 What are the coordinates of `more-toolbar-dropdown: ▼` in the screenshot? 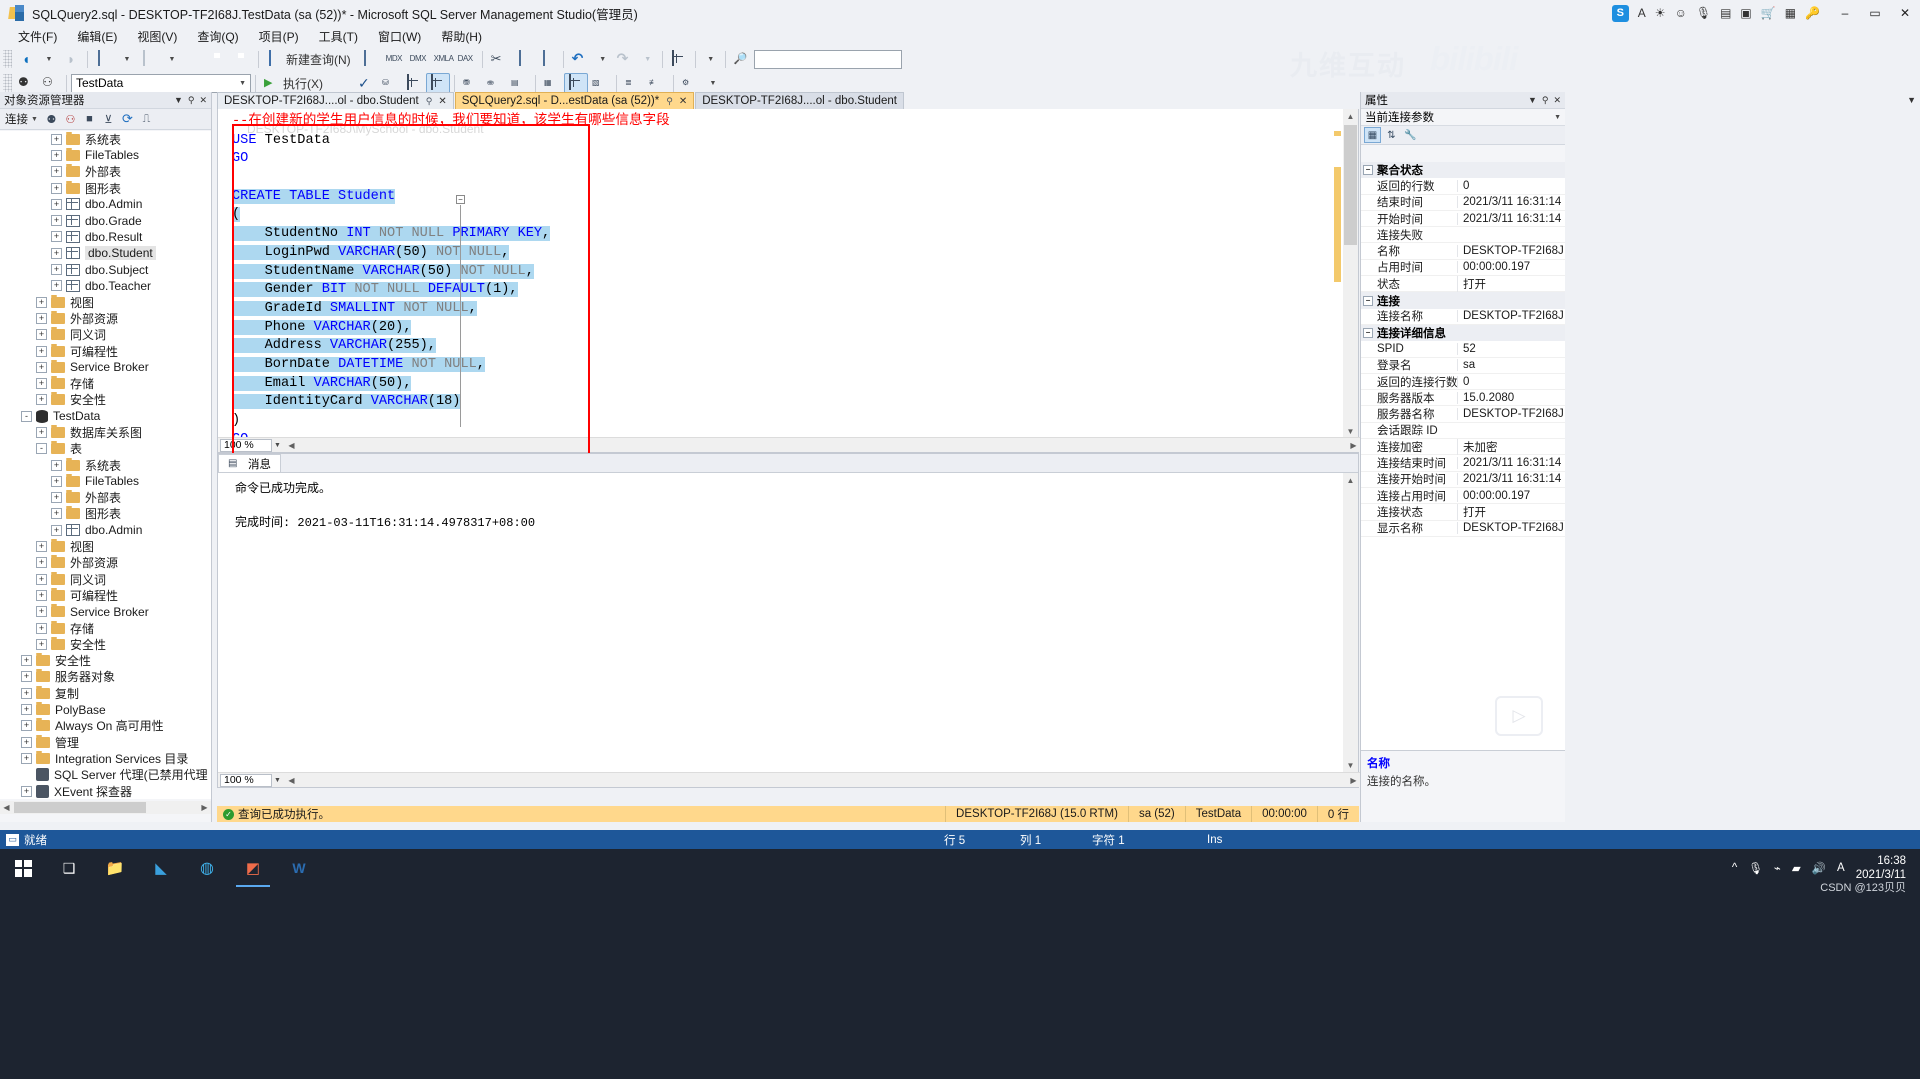 It's located at (710, 59).